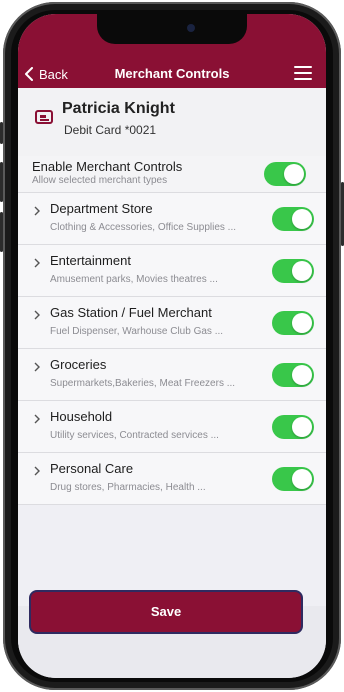 This screenshot has height=692, width=344. I want to click on camera-icon, so click(191, 28).